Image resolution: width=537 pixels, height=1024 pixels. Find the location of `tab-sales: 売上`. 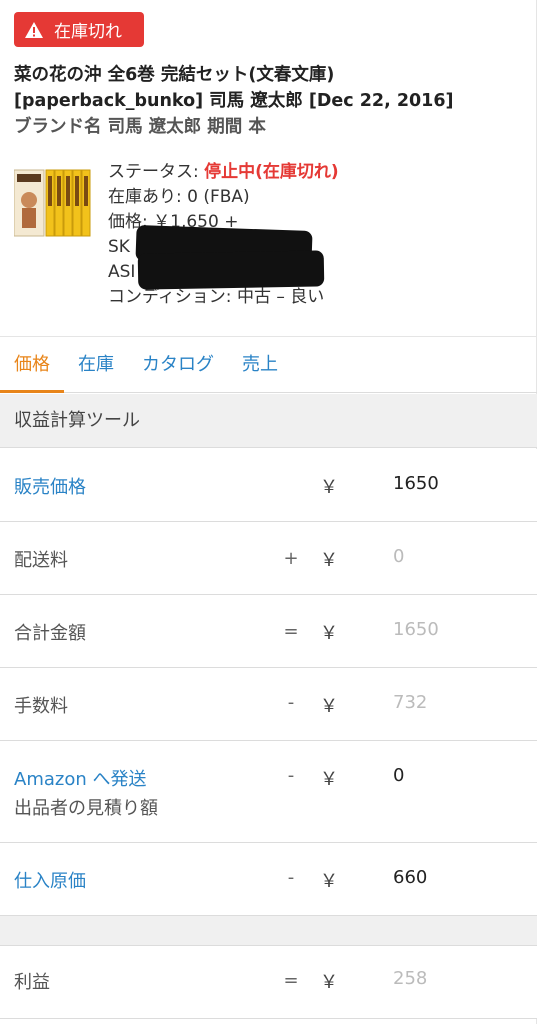

tab-sales: 売上 is located at coordinates (260, 365).